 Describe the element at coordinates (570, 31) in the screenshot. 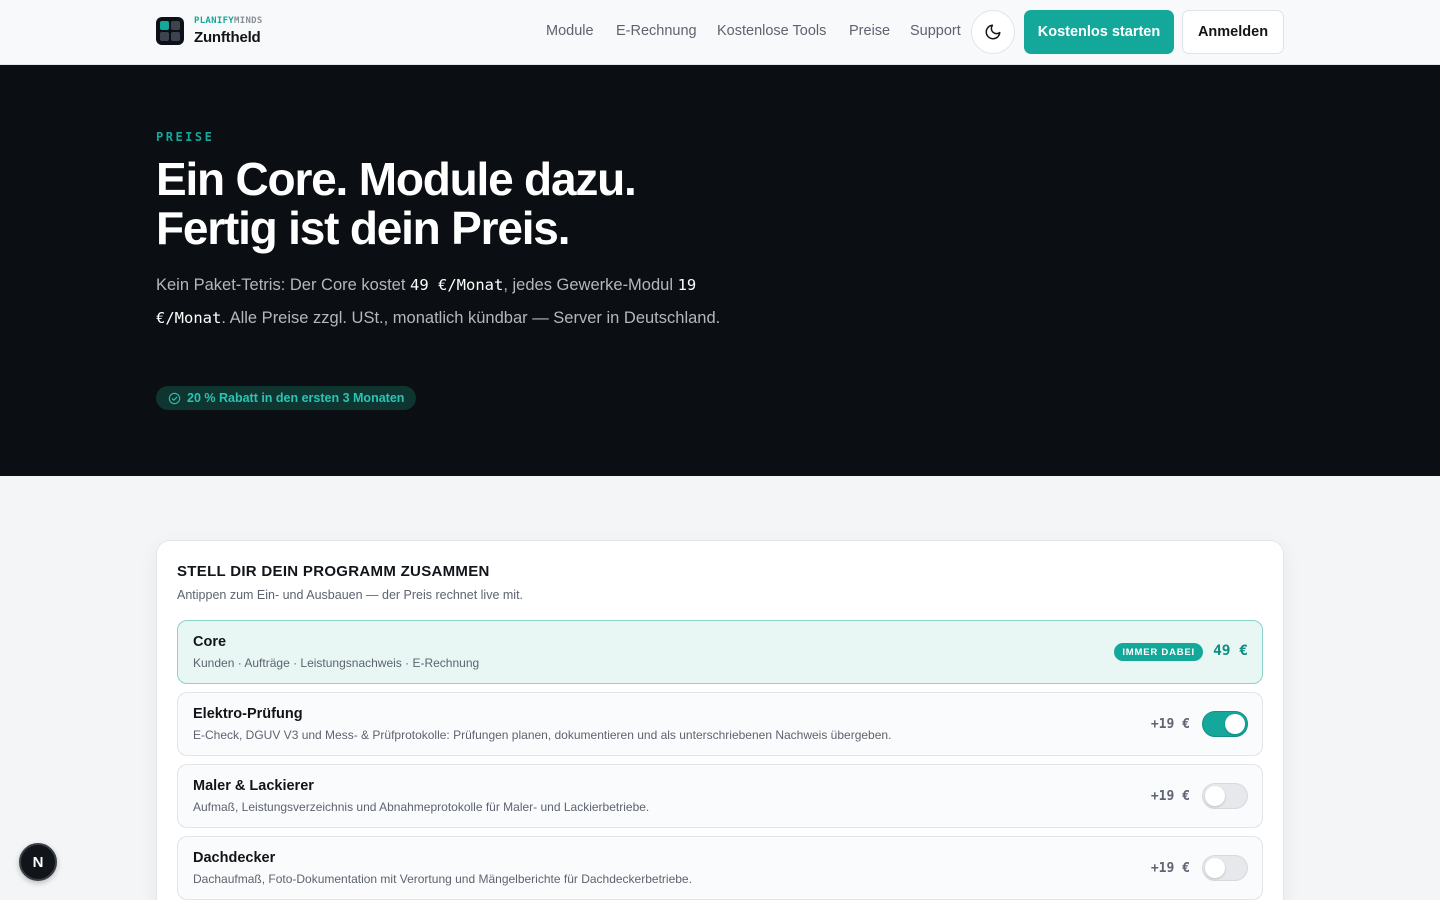

I see `nav-link-module: Module` at that location.